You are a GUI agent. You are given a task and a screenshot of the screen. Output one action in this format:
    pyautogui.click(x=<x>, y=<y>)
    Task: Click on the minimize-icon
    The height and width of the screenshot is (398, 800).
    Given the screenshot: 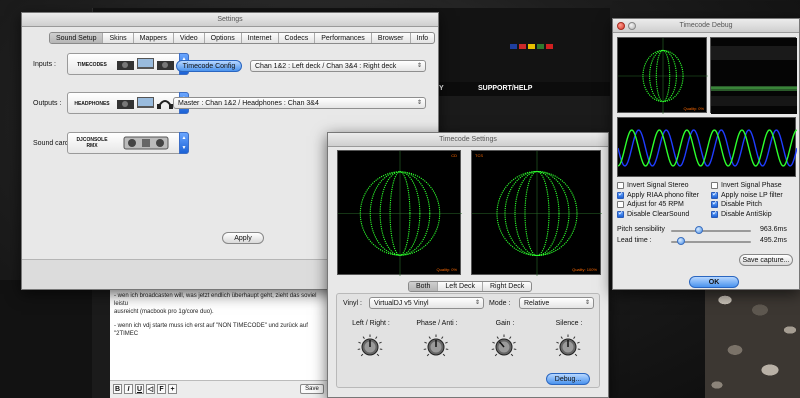 What is the action you would take?
    pyautogui.click(x=632, y=26)
    